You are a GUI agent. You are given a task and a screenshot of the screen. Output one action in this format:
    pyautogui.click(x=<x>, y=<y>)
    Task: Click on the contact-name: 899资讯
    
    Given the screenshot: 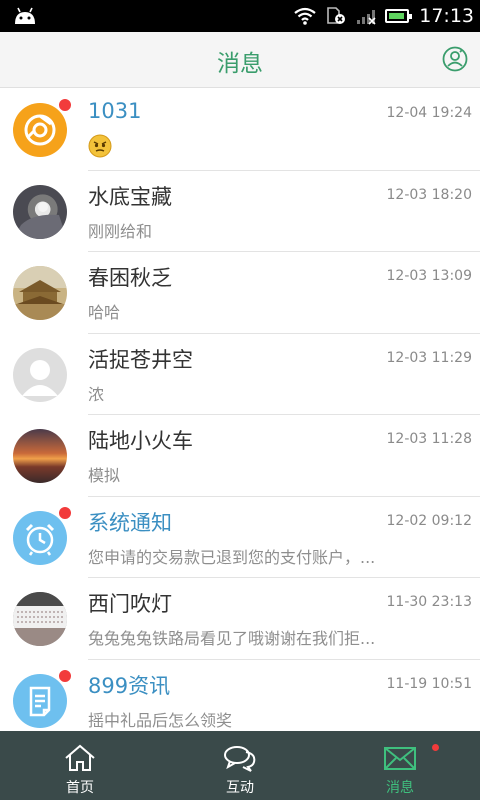 What is the action you would take?
    pyautogui.click(x=129, y=685)
    